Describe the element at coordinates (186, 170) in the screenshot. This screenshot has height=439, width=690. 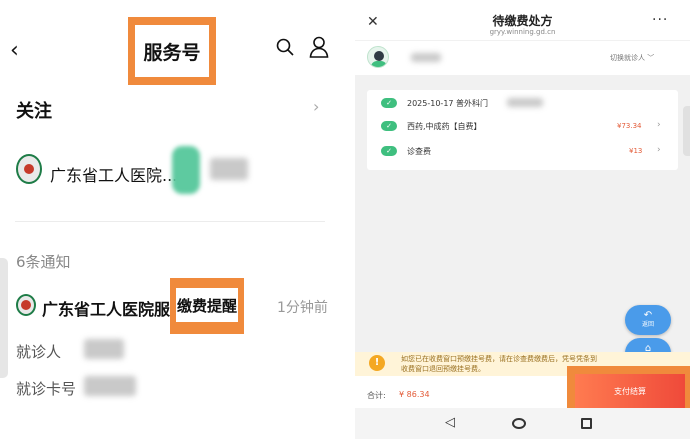
I see `blurred-avatar` at that location.